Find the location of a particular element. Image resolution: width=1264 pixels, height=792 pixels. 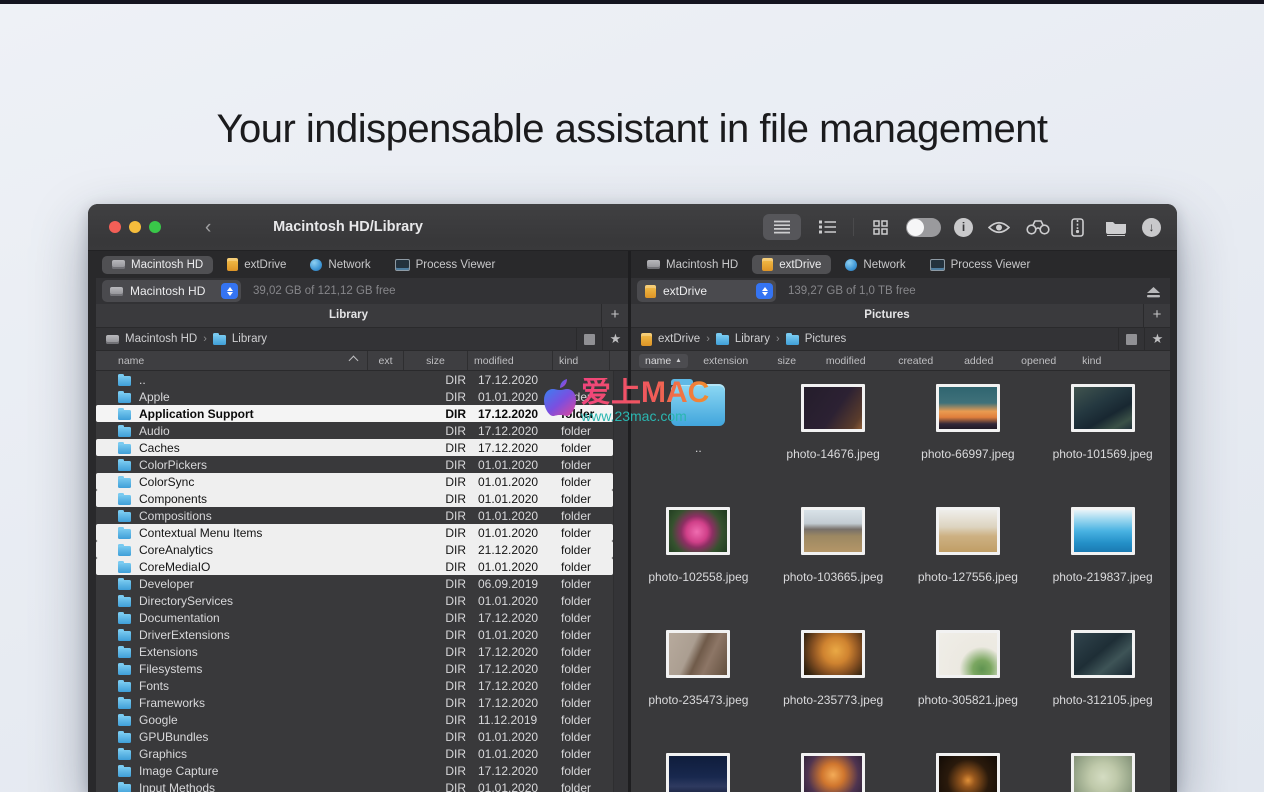

file-row-image-capture: Image Capture DIR 17.12.2020 folder is located at coordinates (354, 770).